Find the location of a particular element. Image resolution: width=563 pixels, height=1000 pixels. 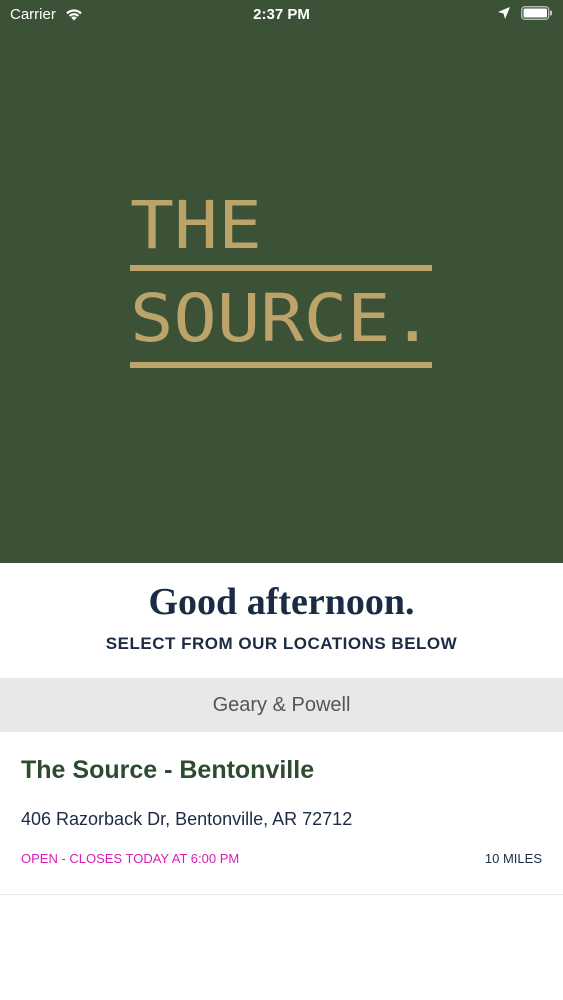

the-source-logo: THE SOURCE. is located at coordinates (282, 279).